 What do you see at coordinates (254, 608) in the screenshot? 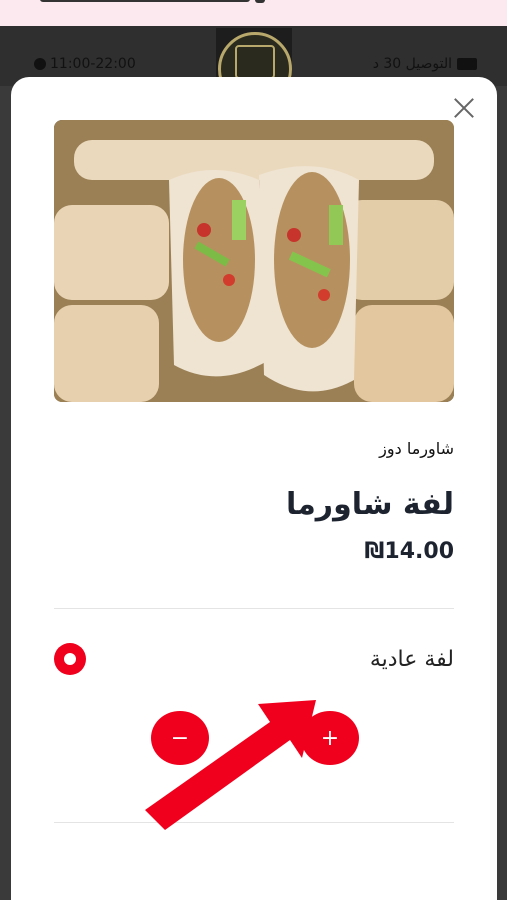
I see `divider` at bounding box center [254, 608].